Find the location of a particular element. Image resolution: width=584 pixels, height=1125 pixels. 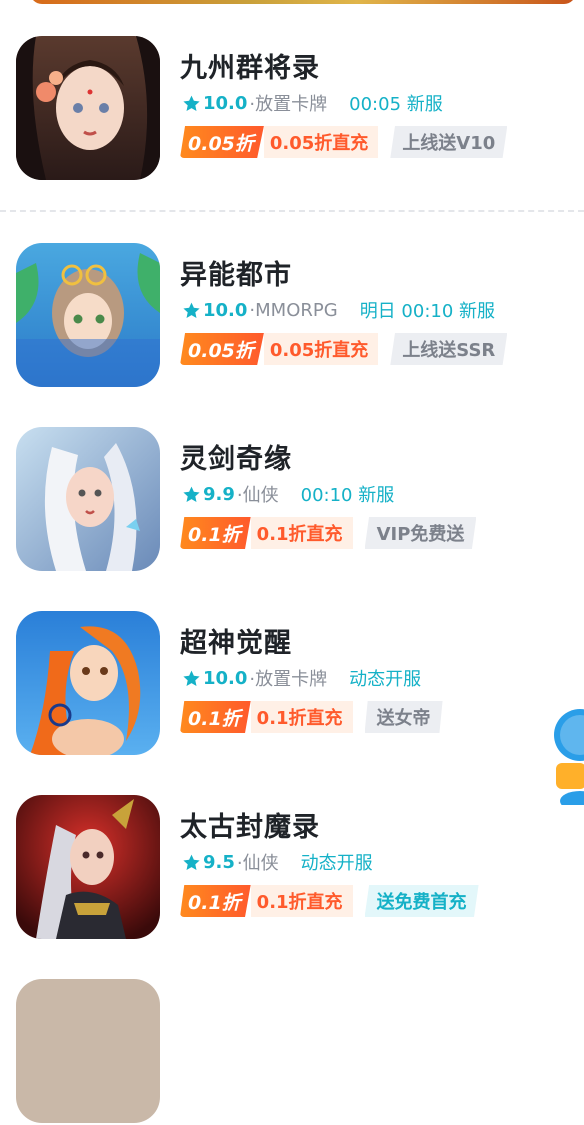

game-score: 9.5 is located at coordinates (219, 862).